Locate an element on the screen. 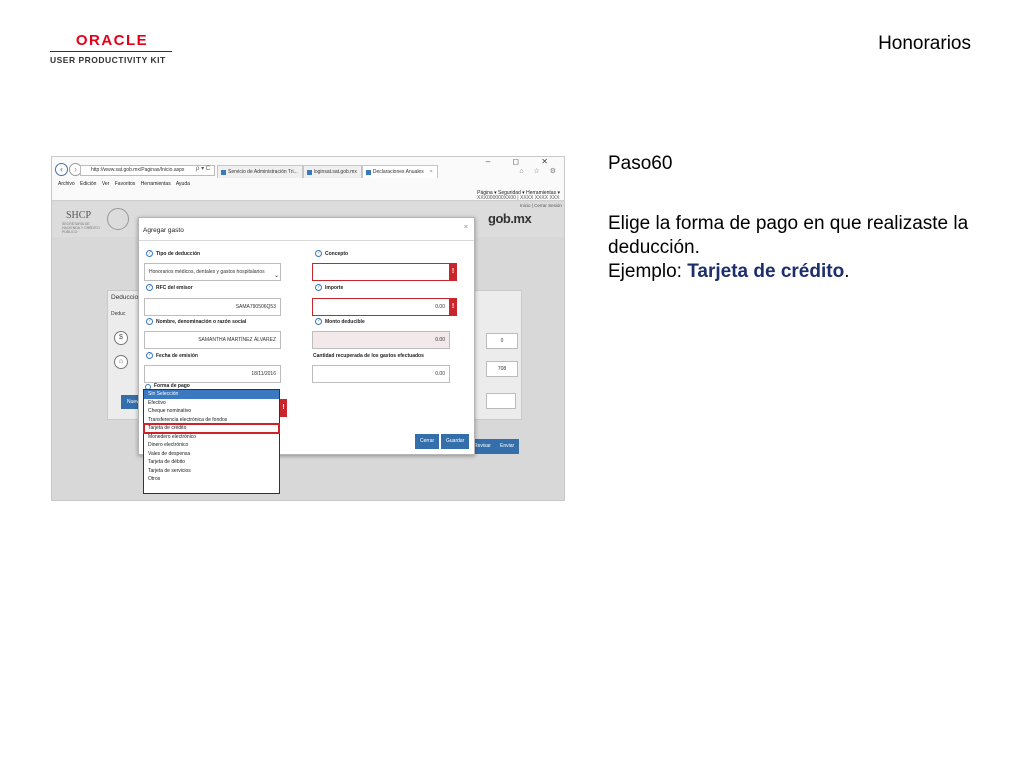 This screenshot has width=1024, height=768. monto-deducible-field: 0.00 is located at coordinates (381, 340).